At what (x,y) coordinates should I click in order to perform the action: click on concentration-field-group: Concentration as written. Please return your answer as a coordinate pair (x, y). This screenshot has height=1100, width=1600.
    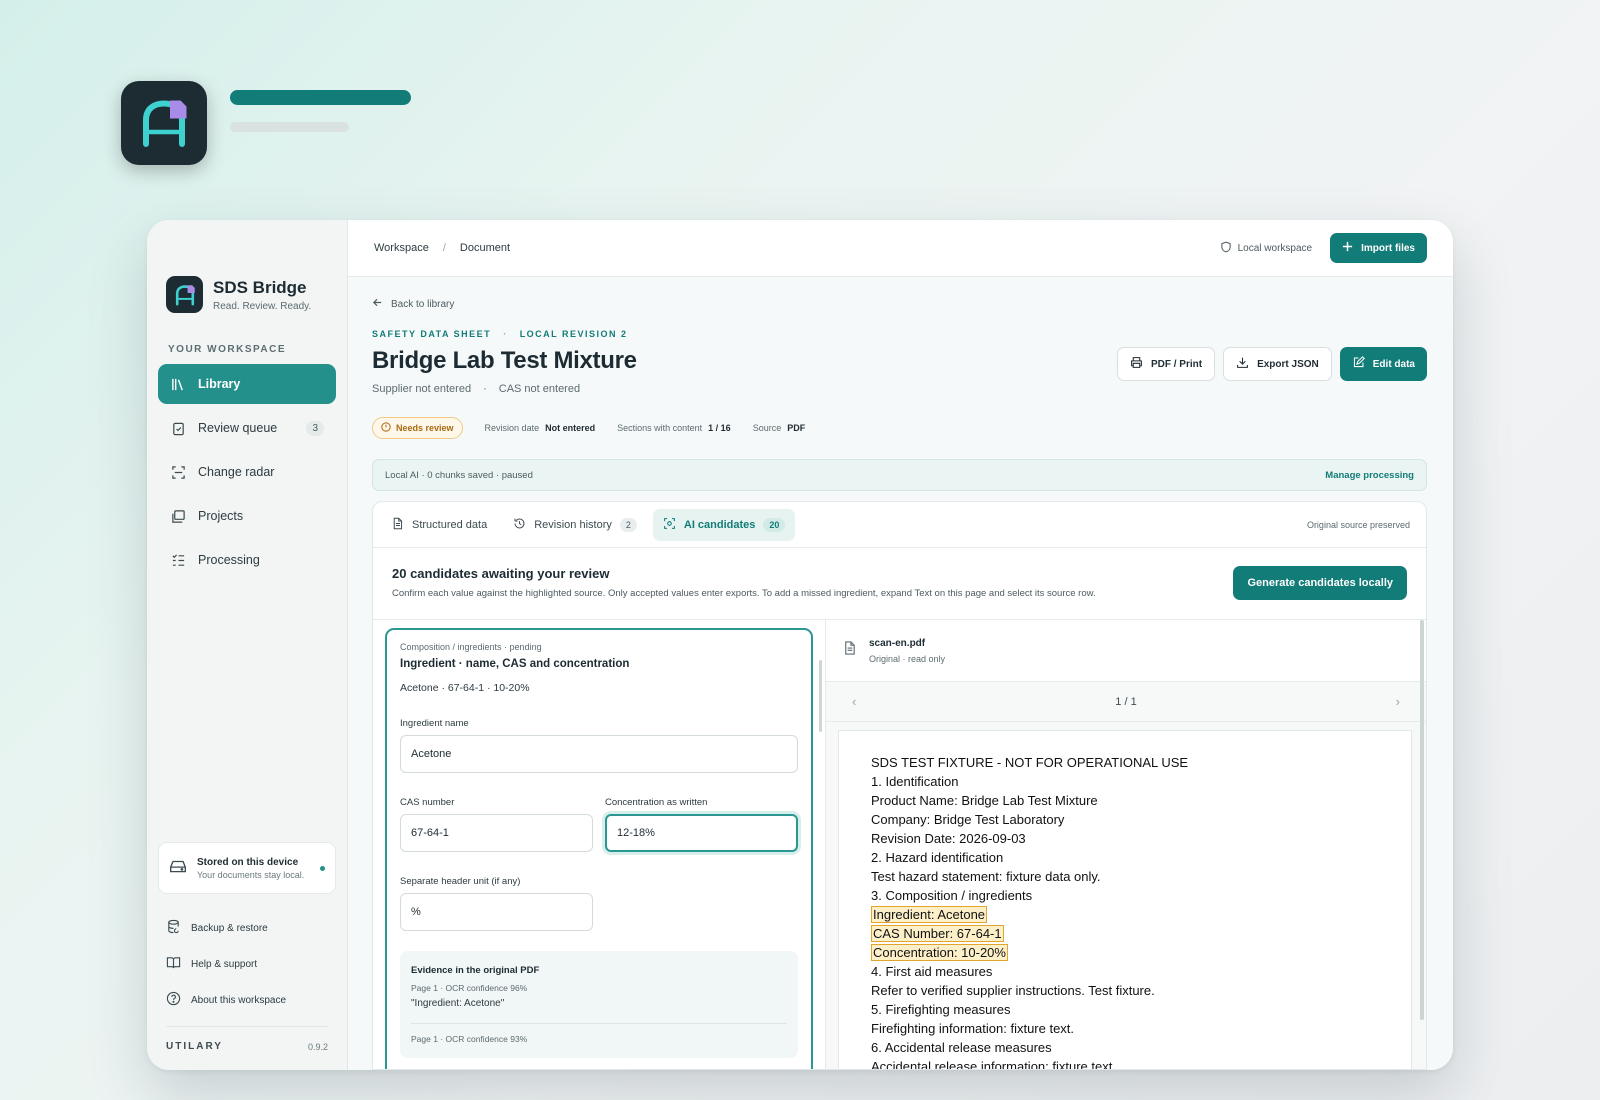
    Looking at the image, I should click on (701, 812).